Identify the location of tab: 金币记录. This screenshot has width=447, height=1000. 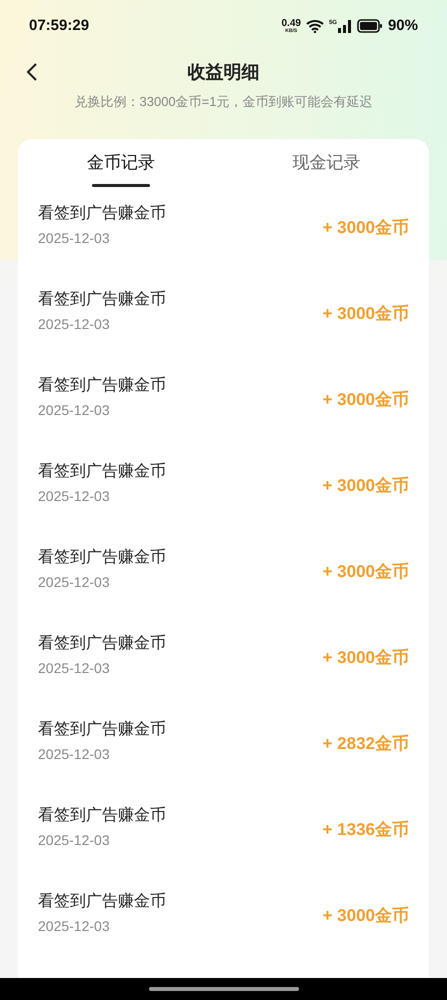
(121, 162).